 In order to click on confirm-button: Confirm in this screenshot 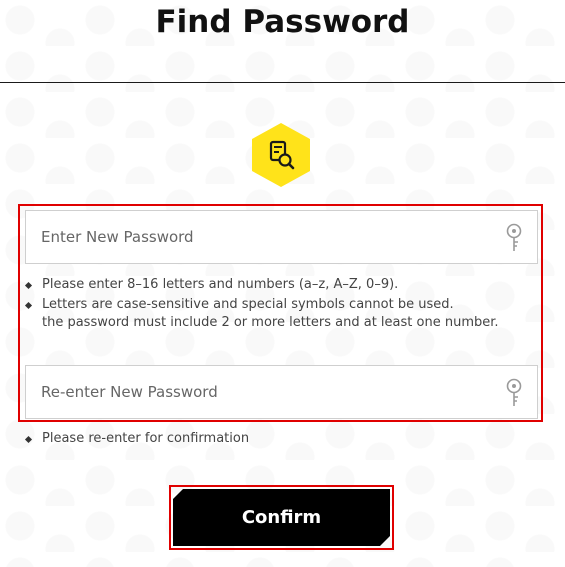, I will do `click(281, 517)`.